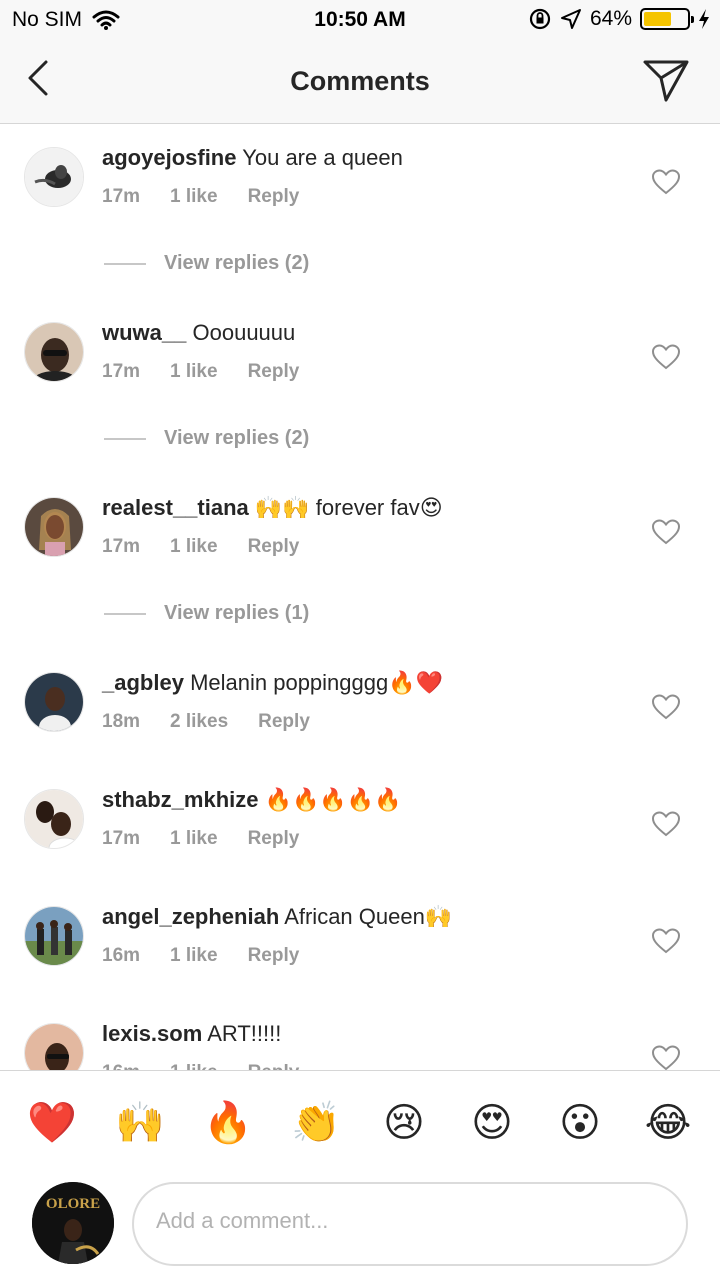 This screenshot has height=1280, width=720. Describe the element at coordinates (244, 1033) in the screenshot. I see `comment-text: ART!!!!!` at that location.